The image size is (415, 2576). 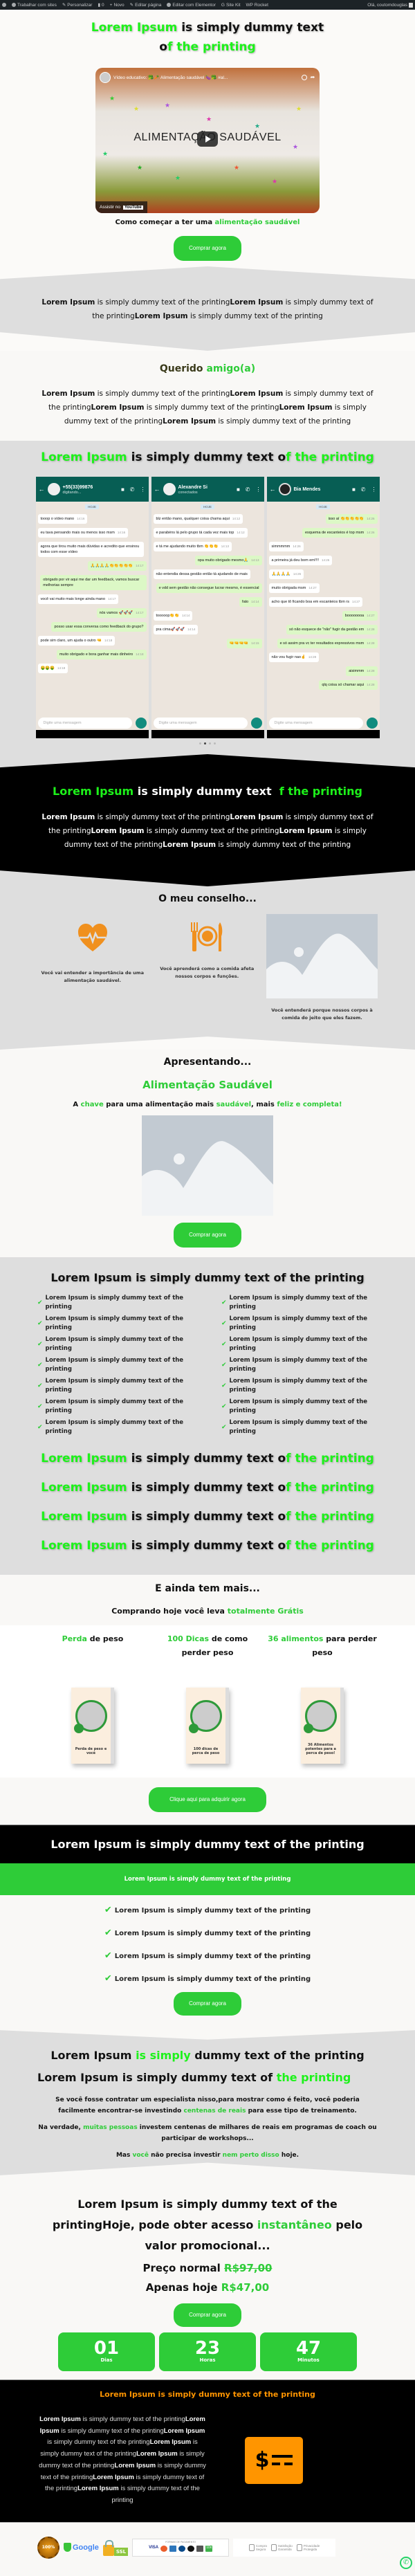 What do you see at coordinates (274, 2460) in the screenshot?
I see `dollar-card-icon: $` at bounding box center [274, 2460].